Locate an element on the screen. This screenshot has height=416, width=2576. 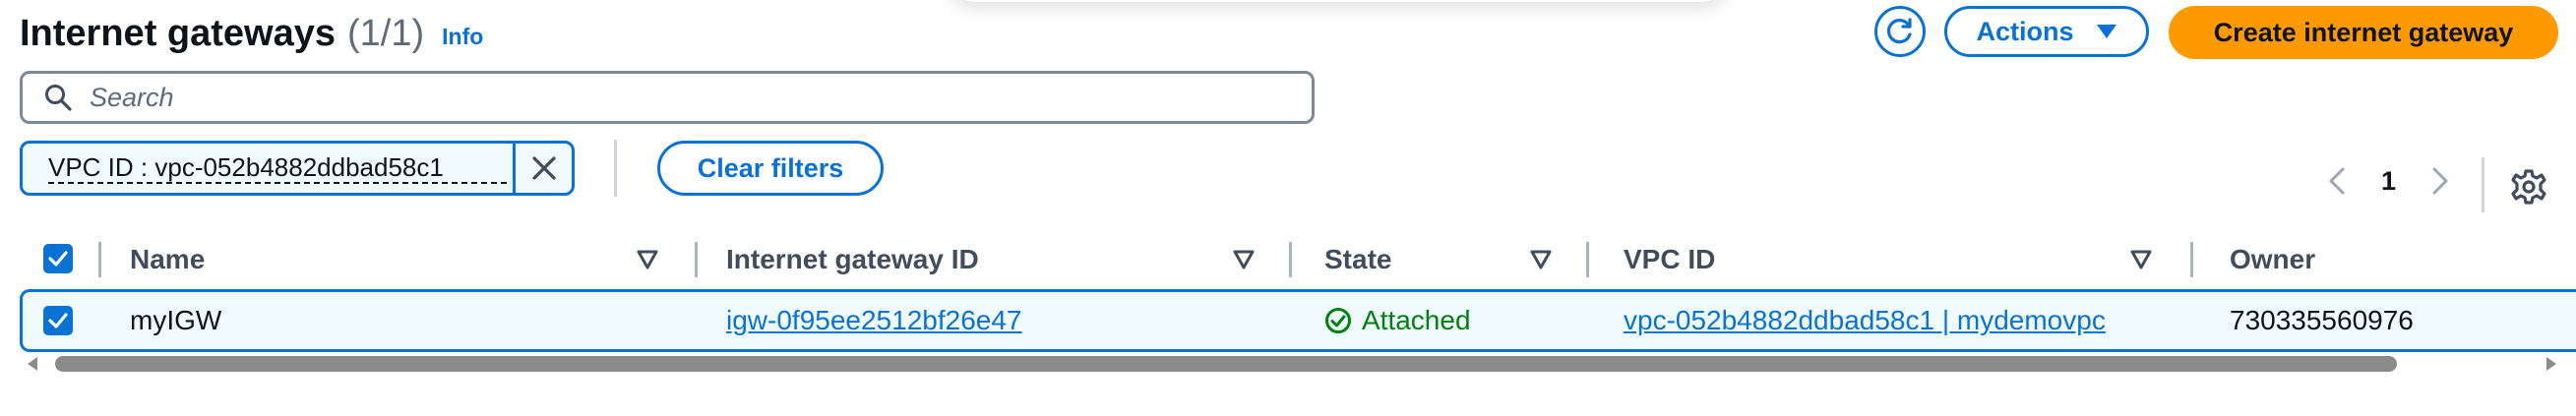
chevron-right-icon is located at coordinates (2440, 181).